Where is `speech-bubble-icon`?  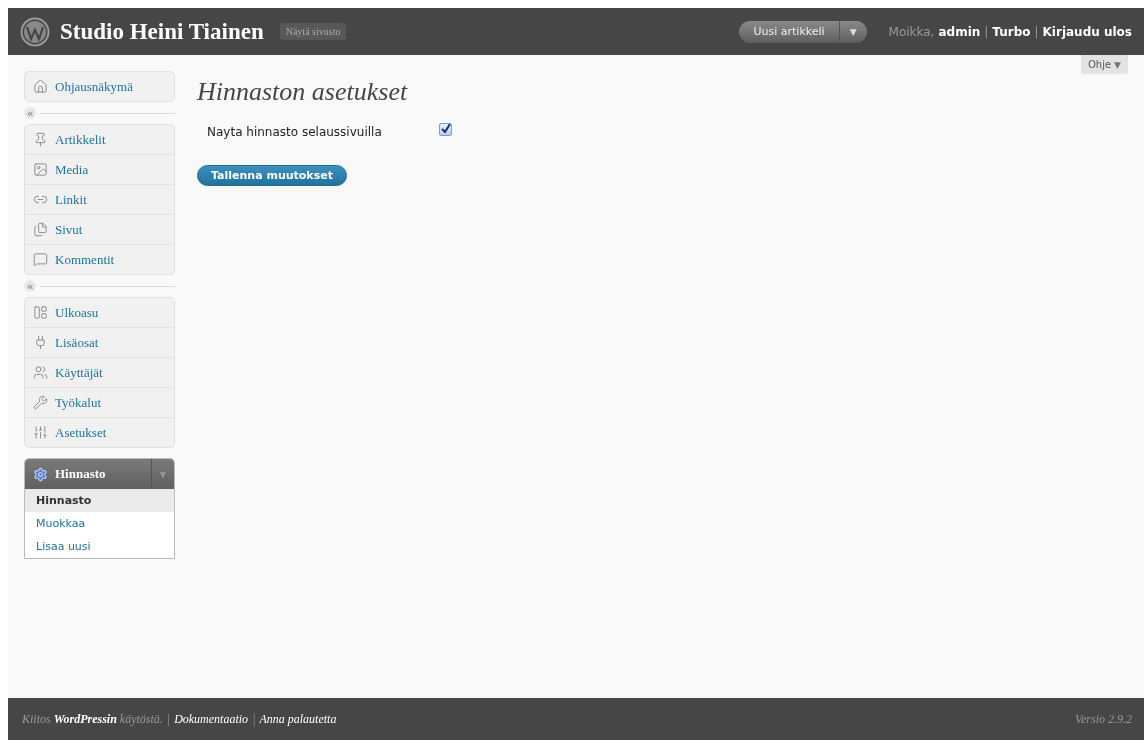
speech-bubble-icon is located at coordinates (40, 259).